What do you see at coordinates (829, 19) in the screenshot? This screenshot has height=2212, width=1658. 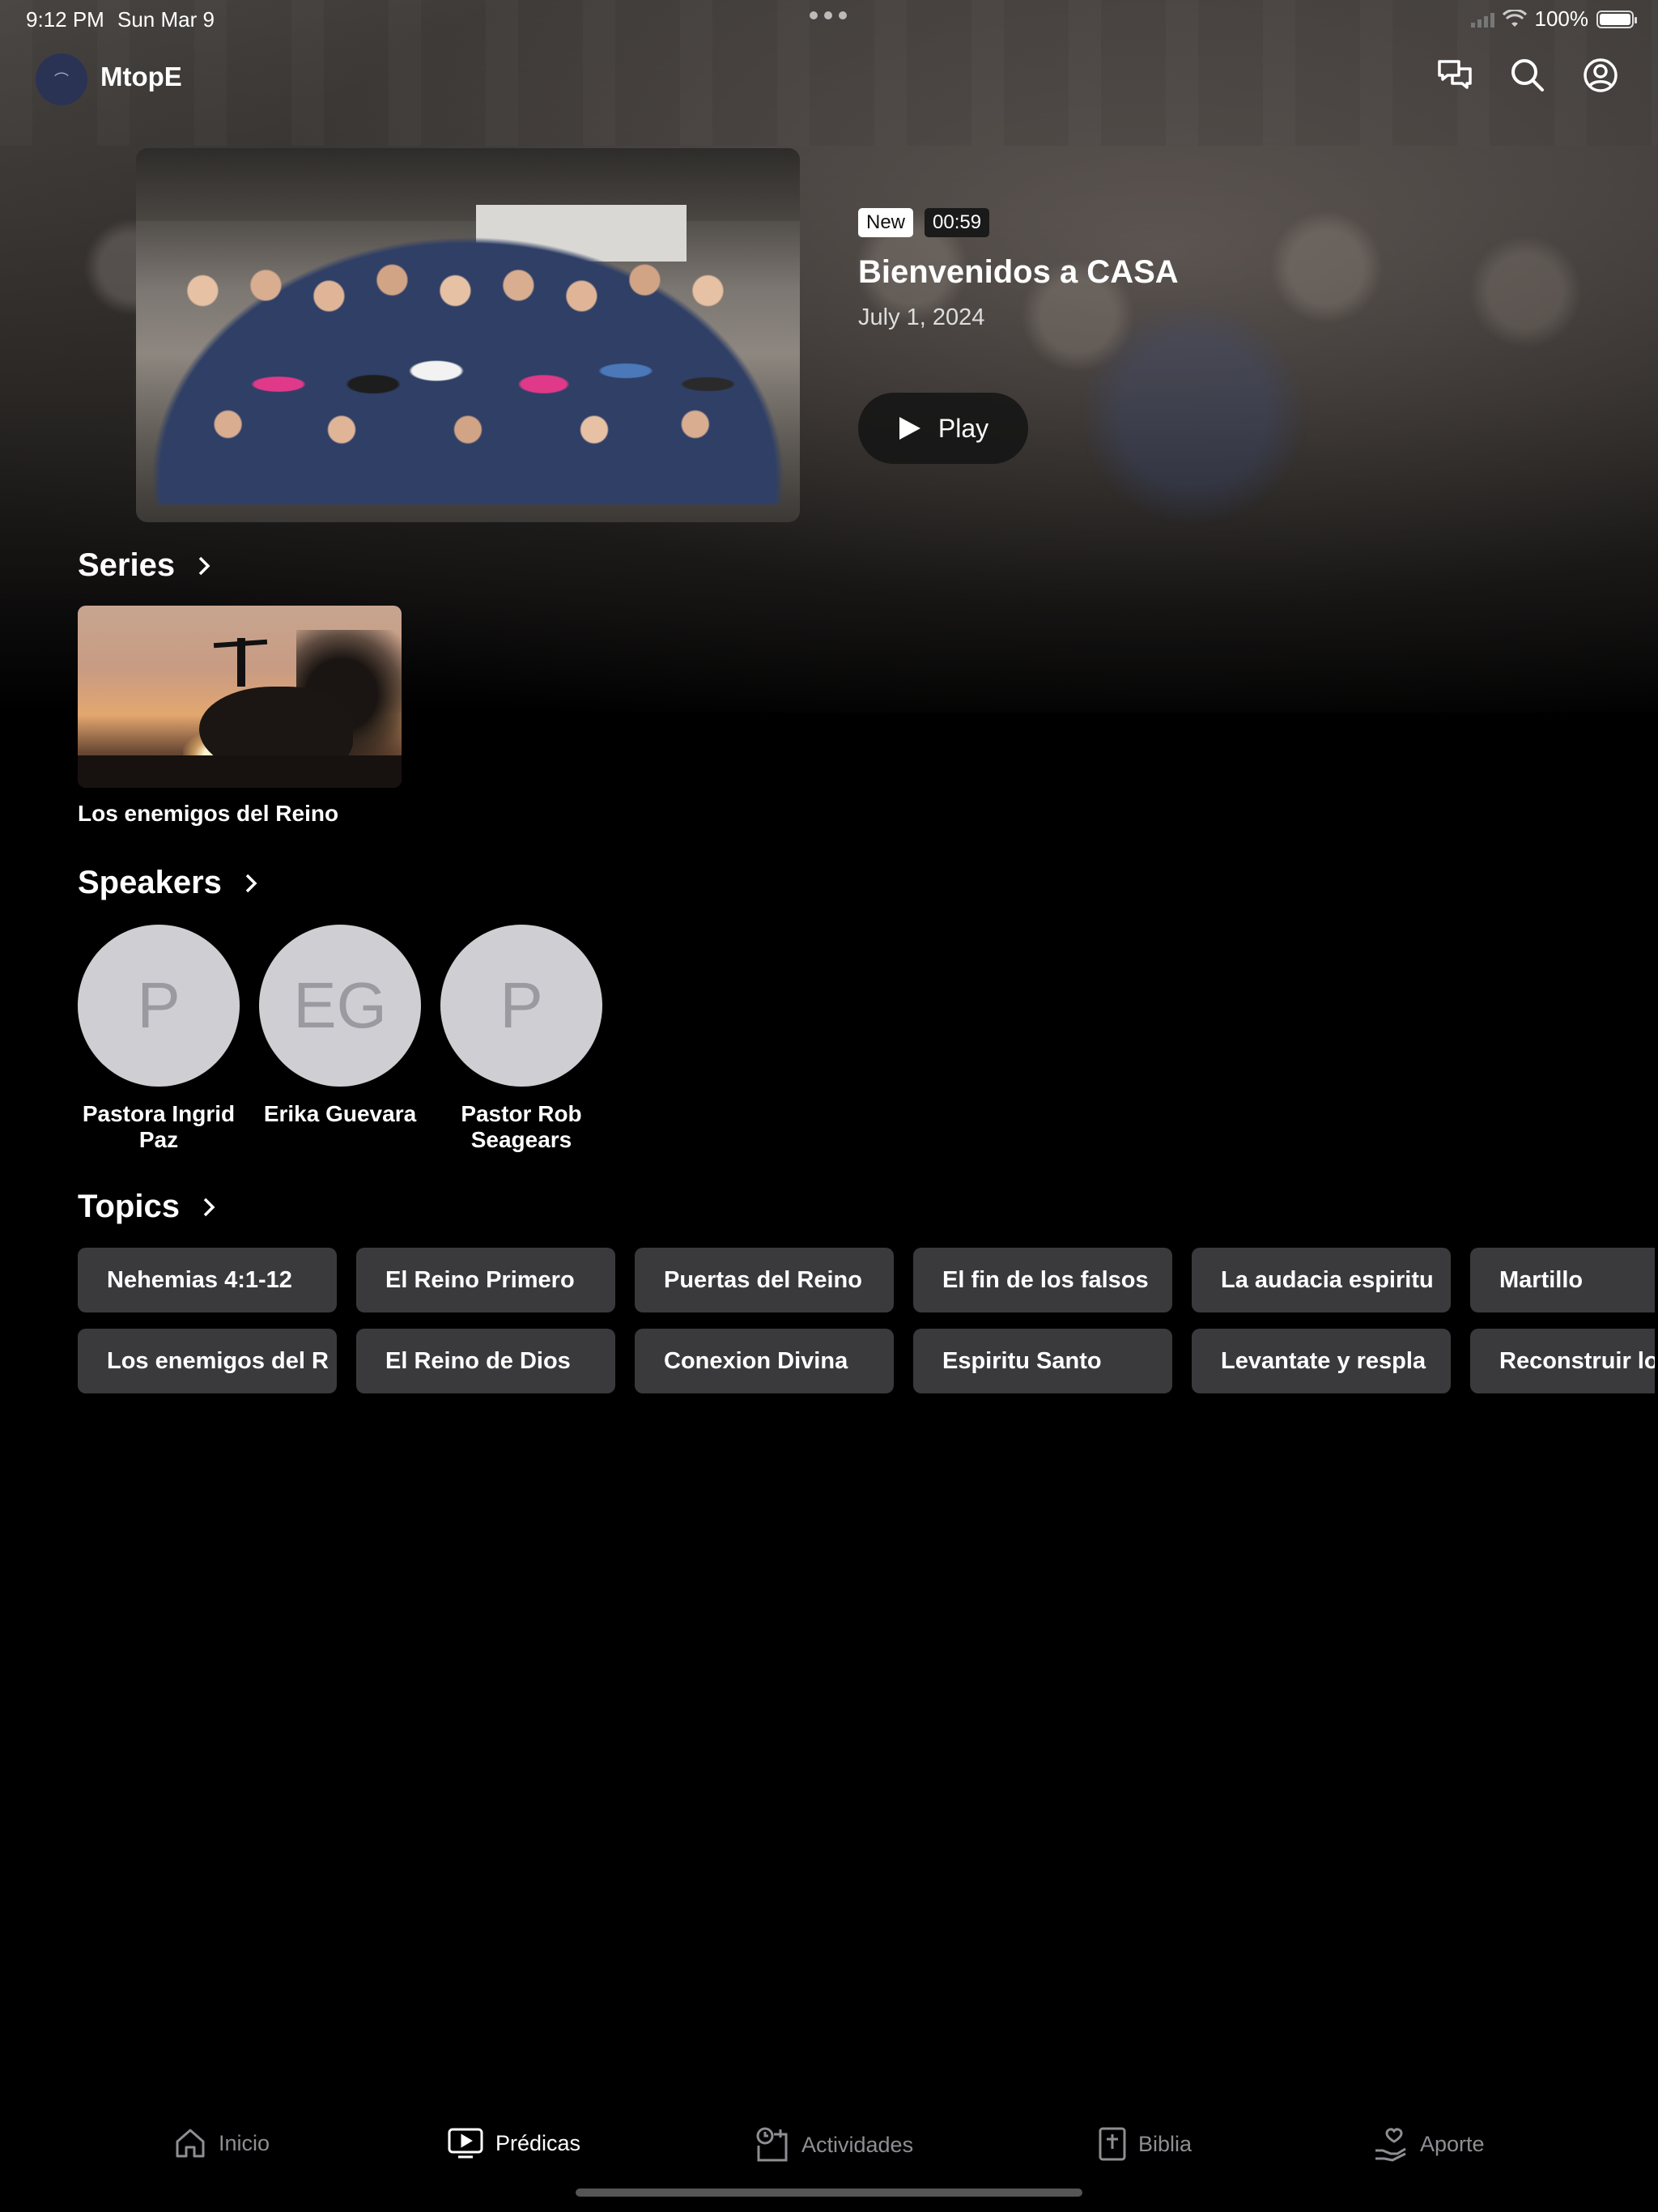 I see `status-bar: 9:12 PM Sun Mar 9 100%` at bounding box center [829, 19].